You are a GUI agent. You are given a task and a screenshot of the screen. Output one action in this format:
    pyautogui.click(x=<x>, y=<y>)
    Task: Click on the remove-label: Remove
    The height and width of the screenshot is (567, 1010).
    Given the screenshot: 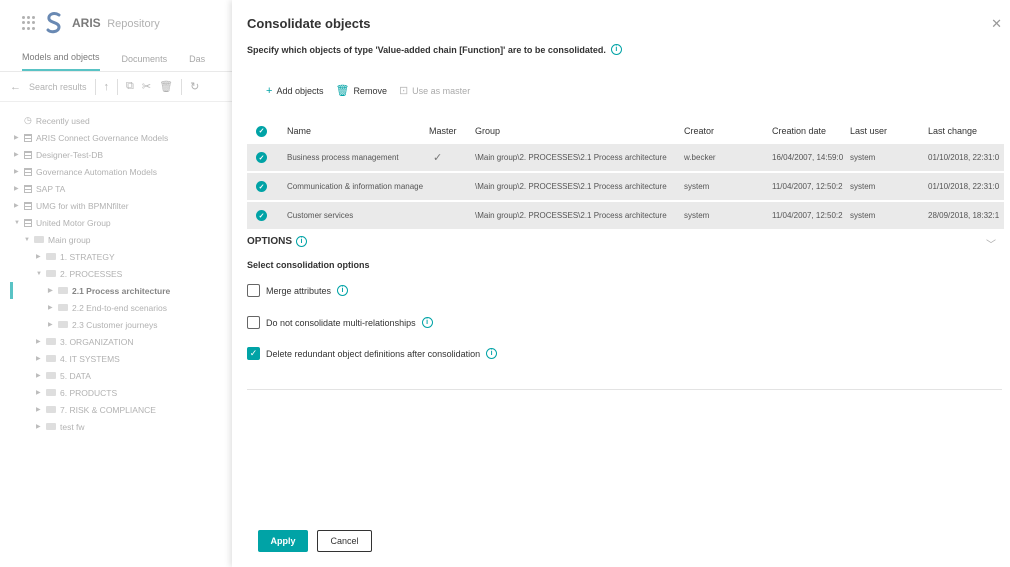 What is the action you would take?
    pyautogui.click(x=370, y=90)
    